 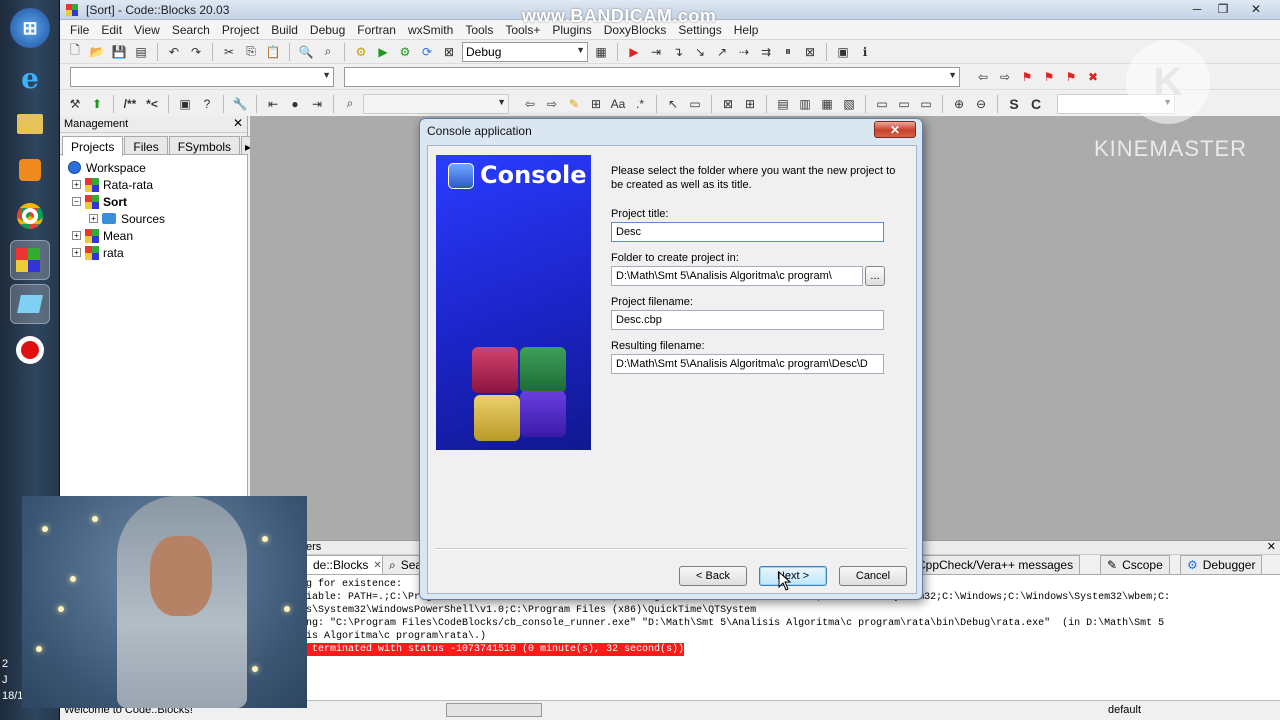 I want to click on regex-icon: .*, so click(x=640, y=104).